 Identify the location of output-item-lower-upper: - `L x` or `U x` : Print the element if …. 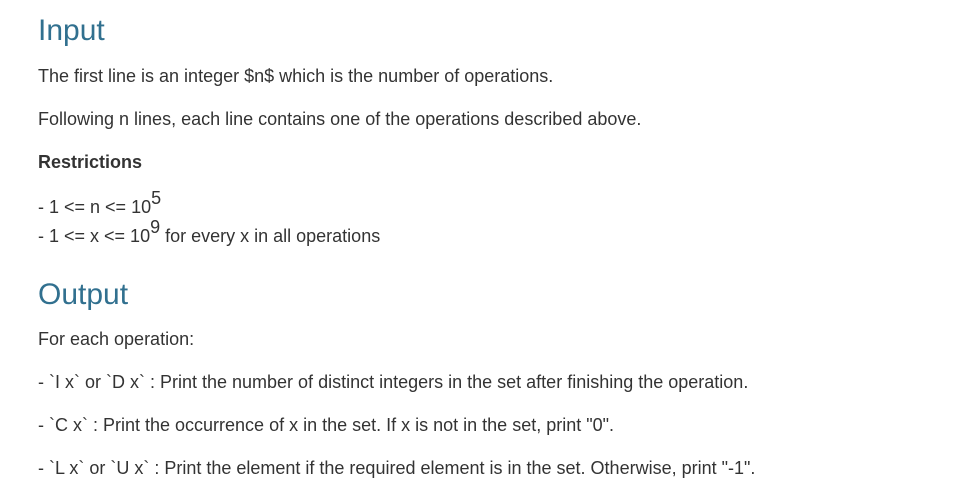
(397, 468).